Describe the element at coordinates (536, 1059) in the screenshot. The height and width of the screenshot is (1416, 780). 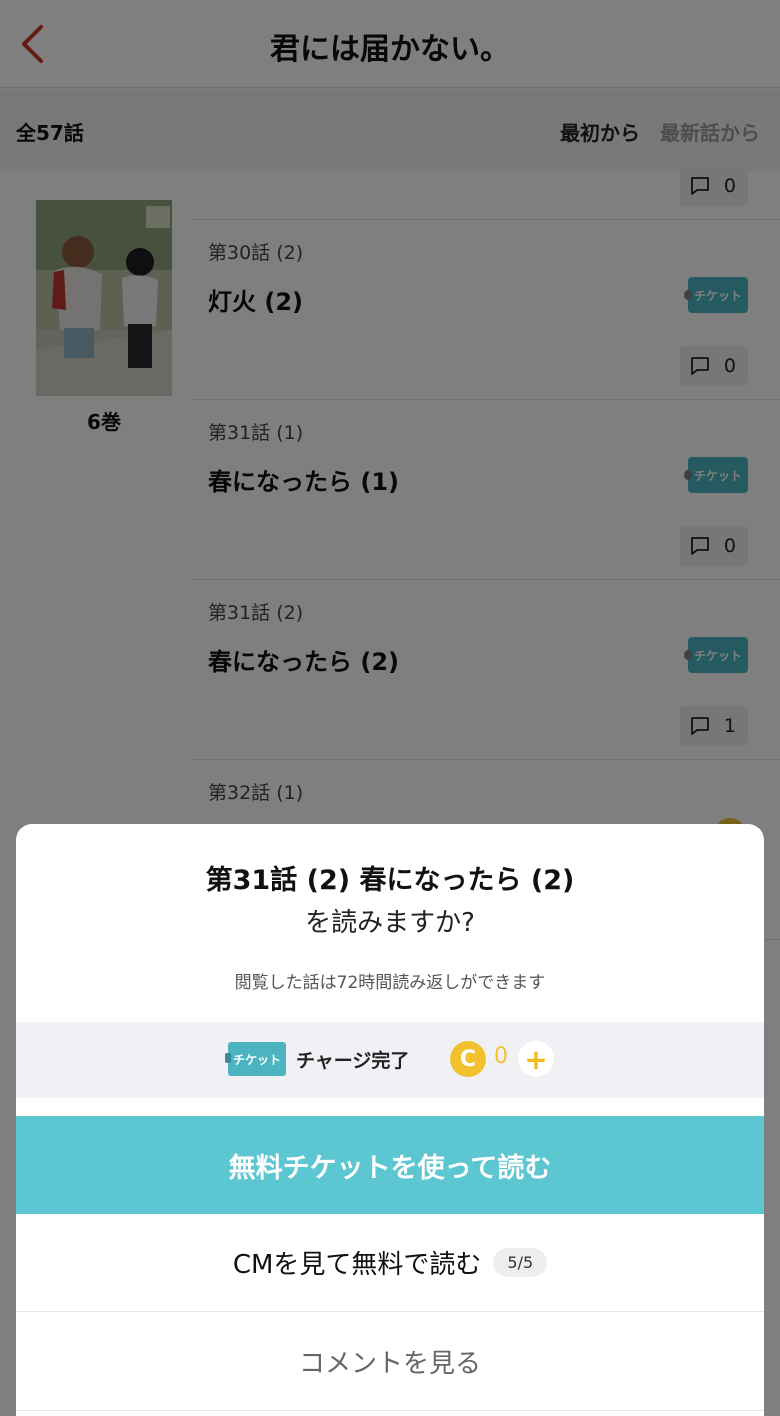
I see `add-coins-button: +` at that location.